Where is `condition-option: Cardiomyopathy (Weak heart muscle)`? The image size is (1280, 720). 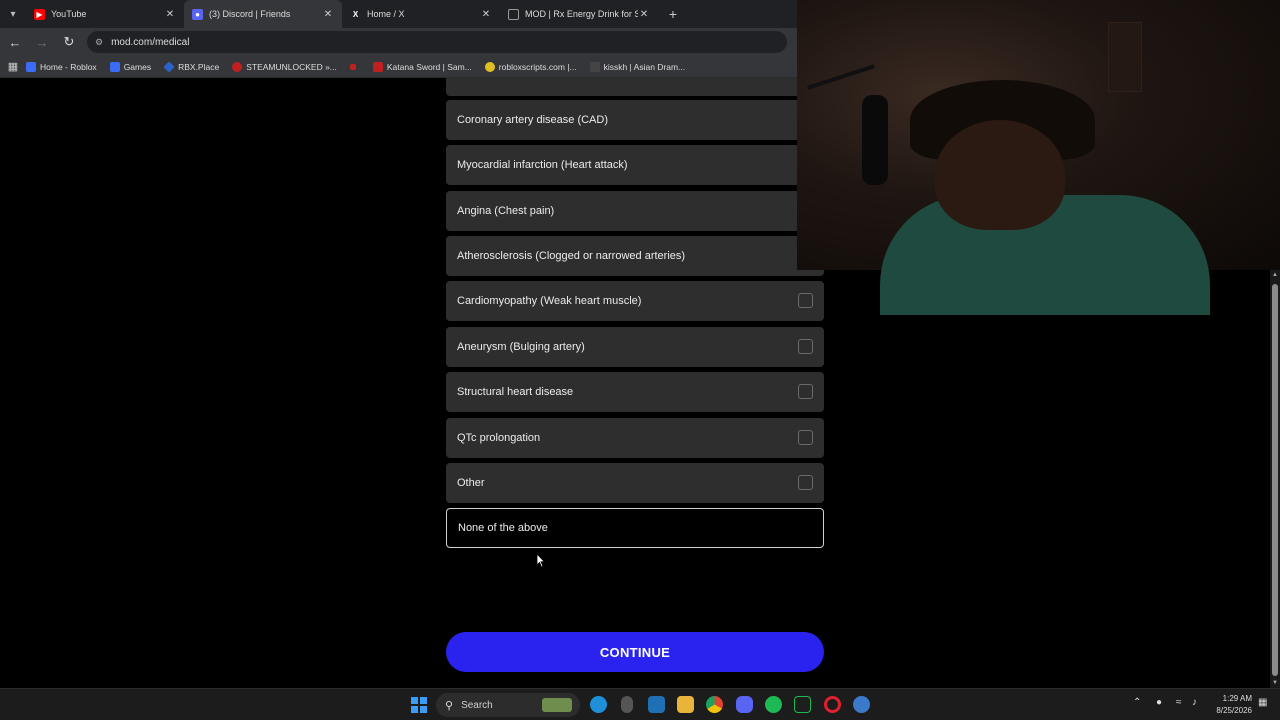
condition-option: Cardiomyopathy (Weak heart muscle) is located at coordinates (635, 301).